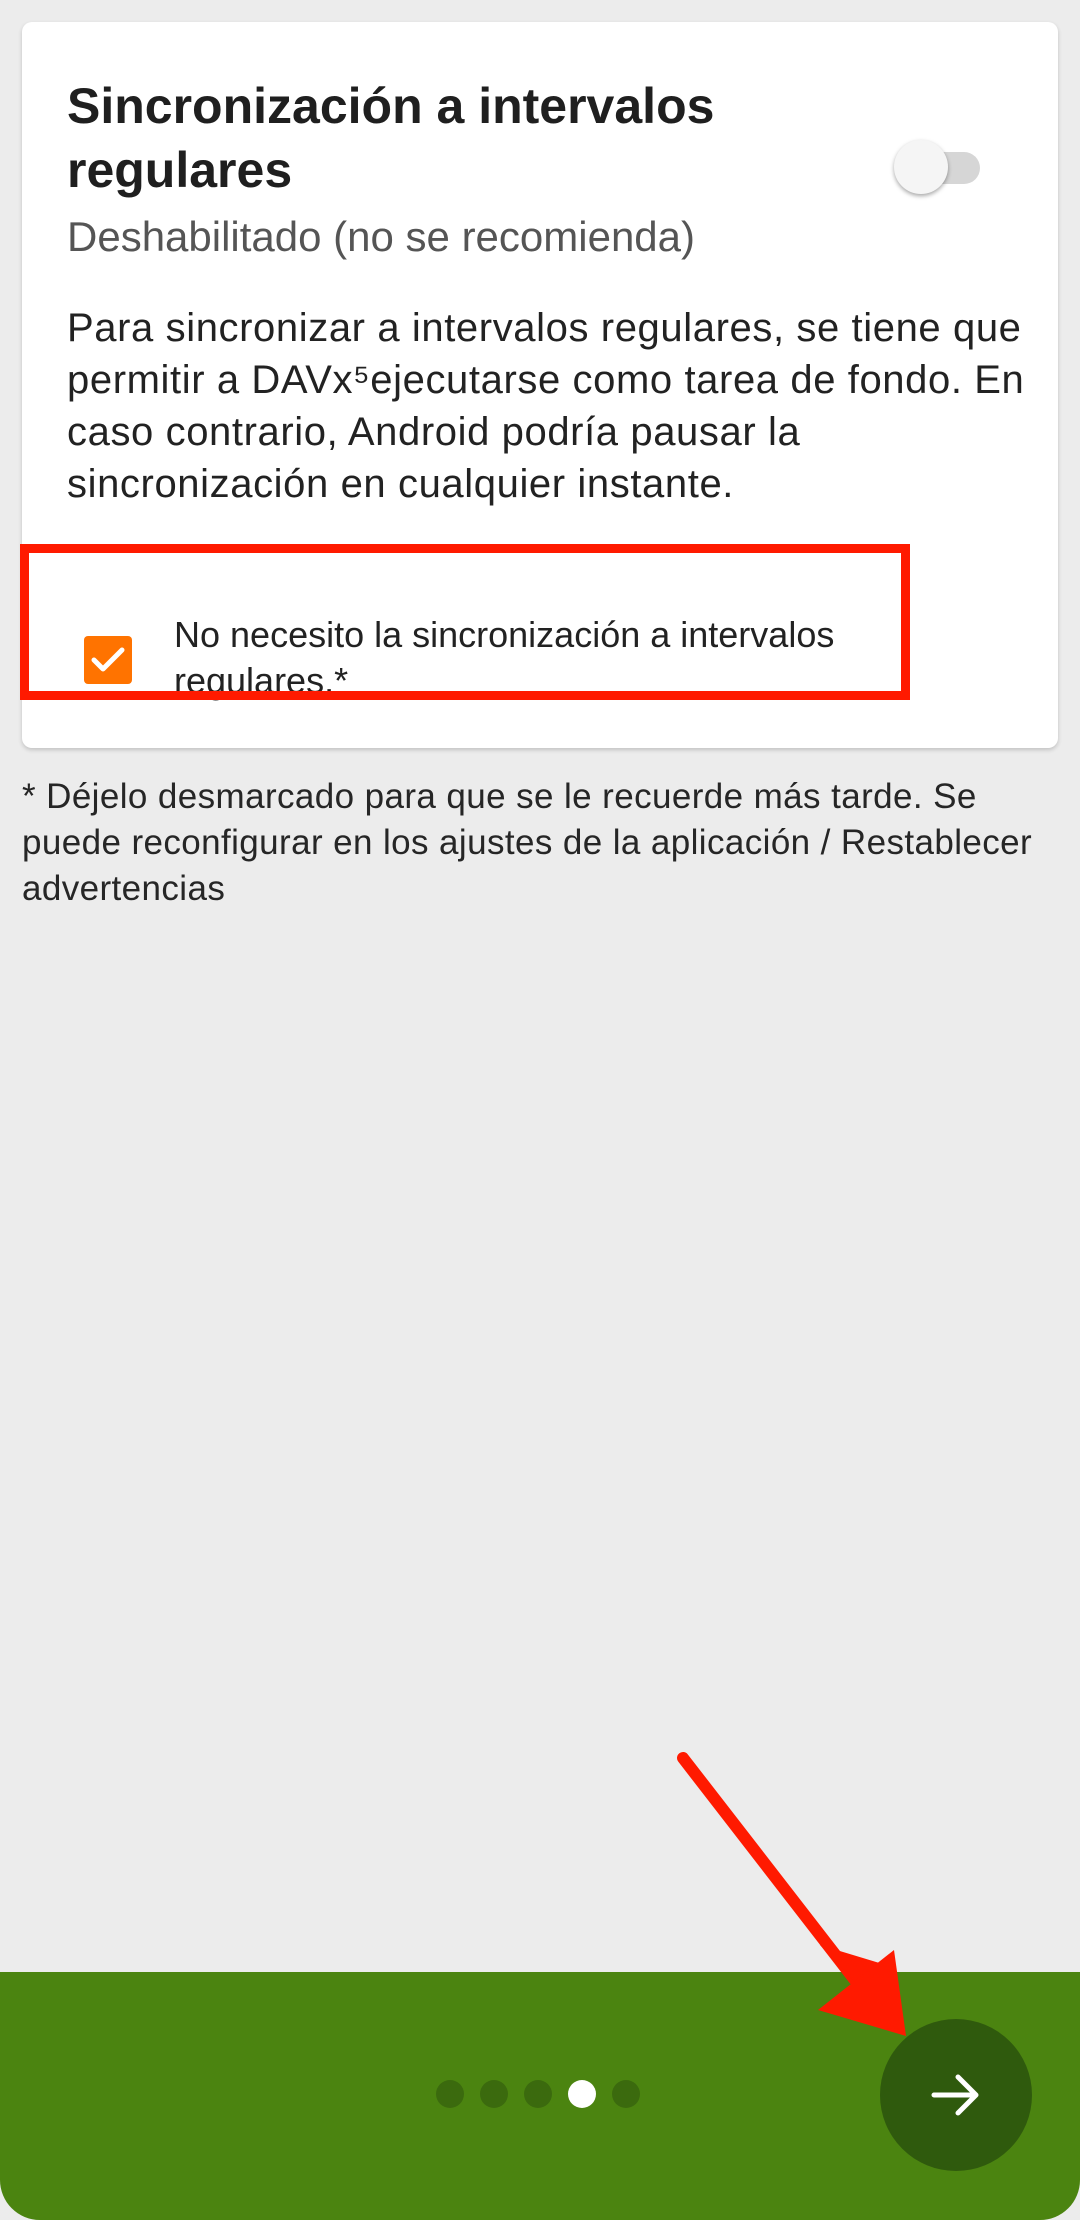 This screenshot has width=1080, height=2220. What do you see at coordinates (582, 2094) in the screenshot?
I see `page-dot-4-active` at bounding box center [582, 2094].